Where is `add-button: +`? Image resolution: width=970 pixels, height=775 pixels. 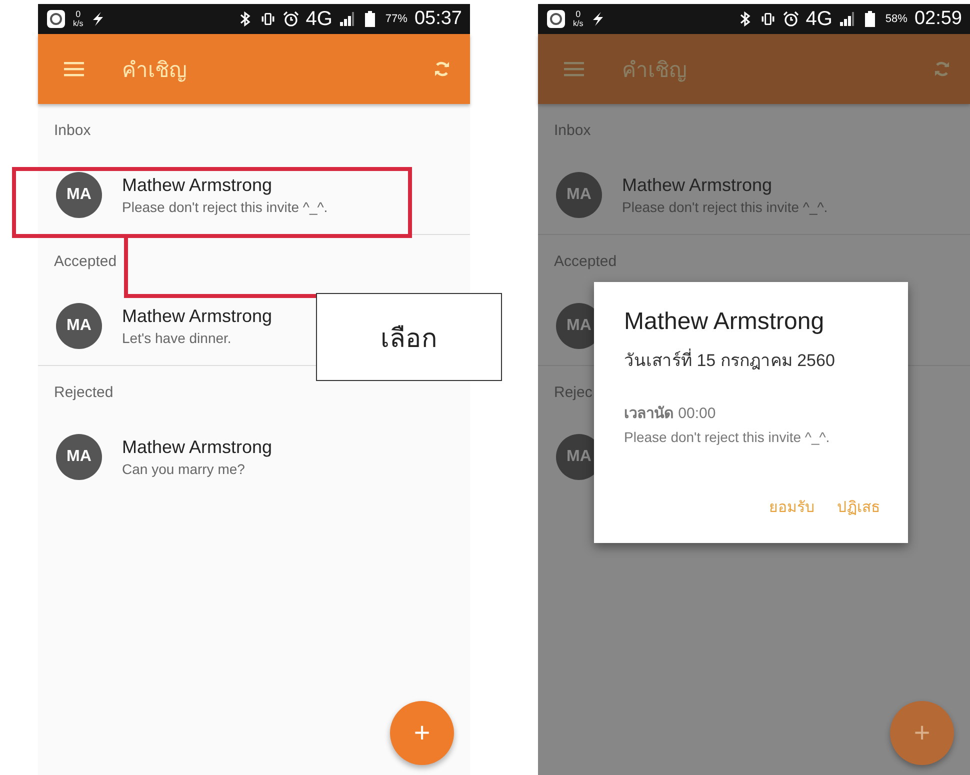
add-button: + is located at coordinates (422, 733).